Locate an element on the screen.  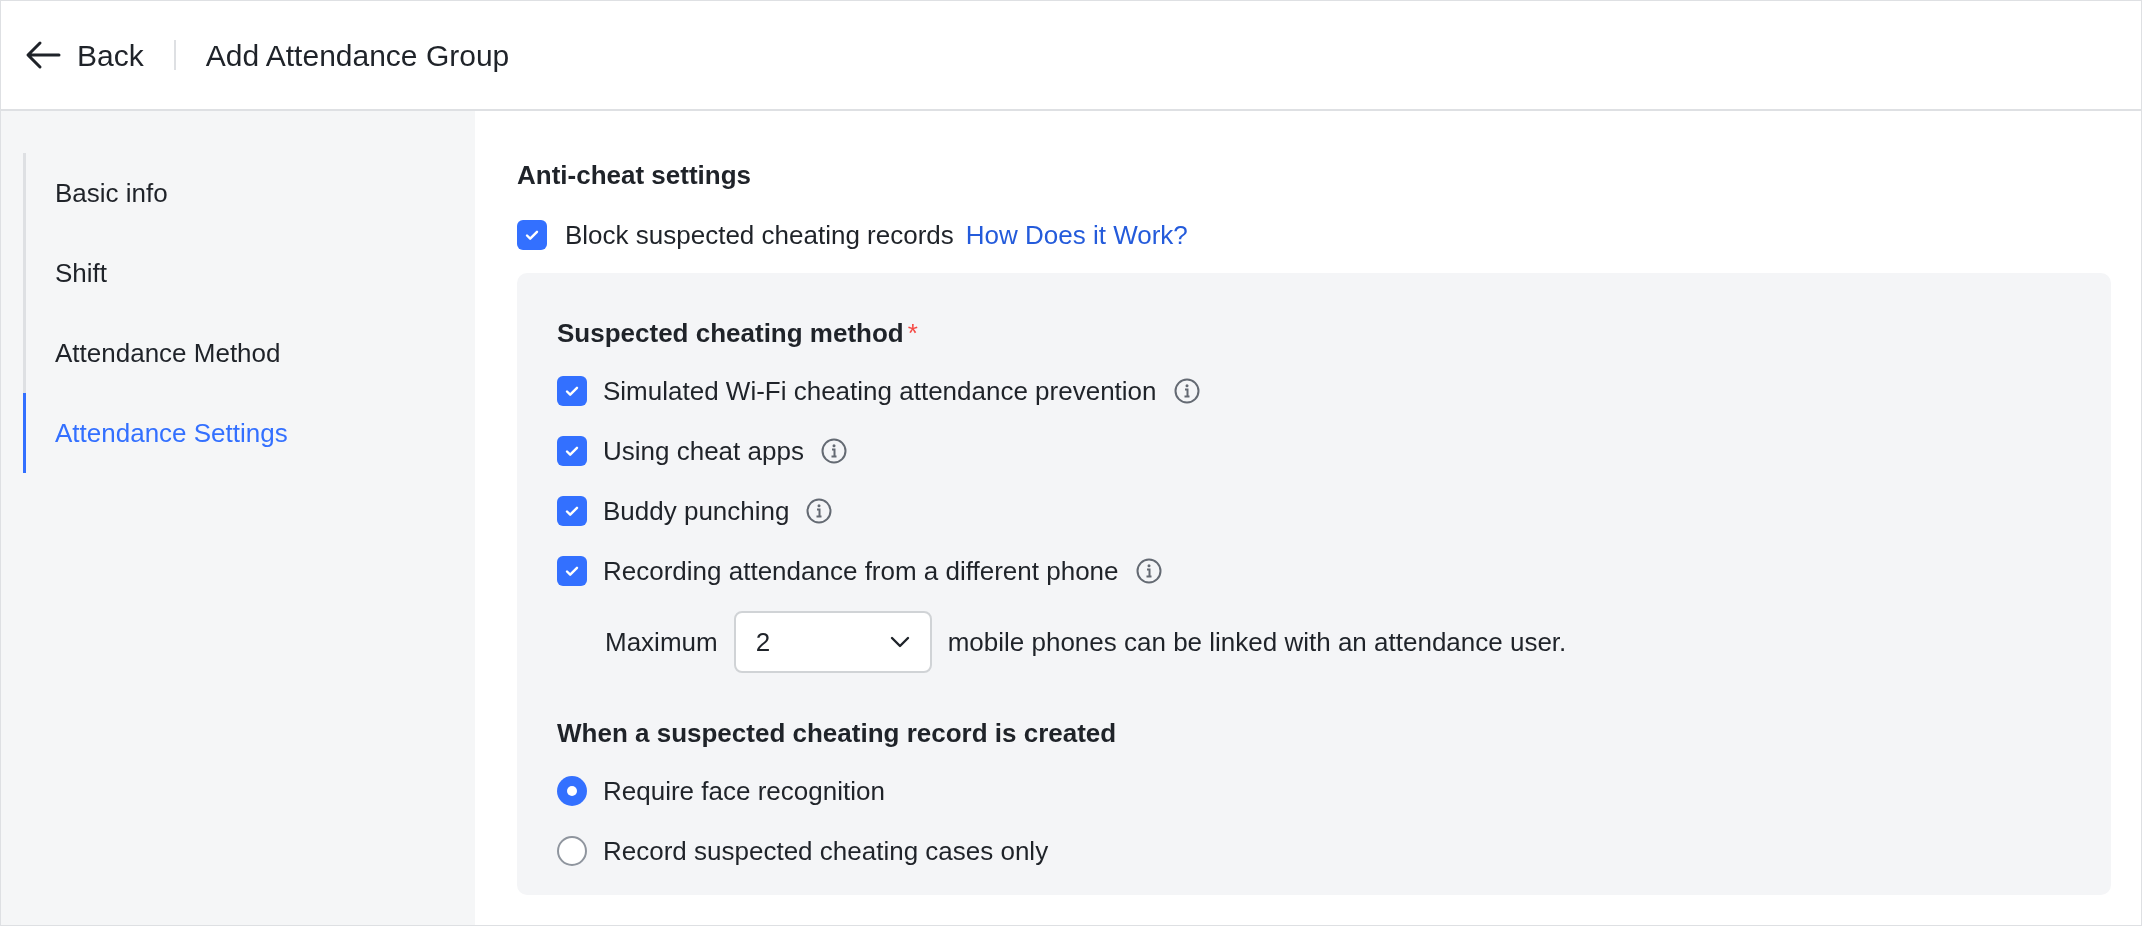
section-title: Anti-cheat settings is located at coordinates (635, 175).